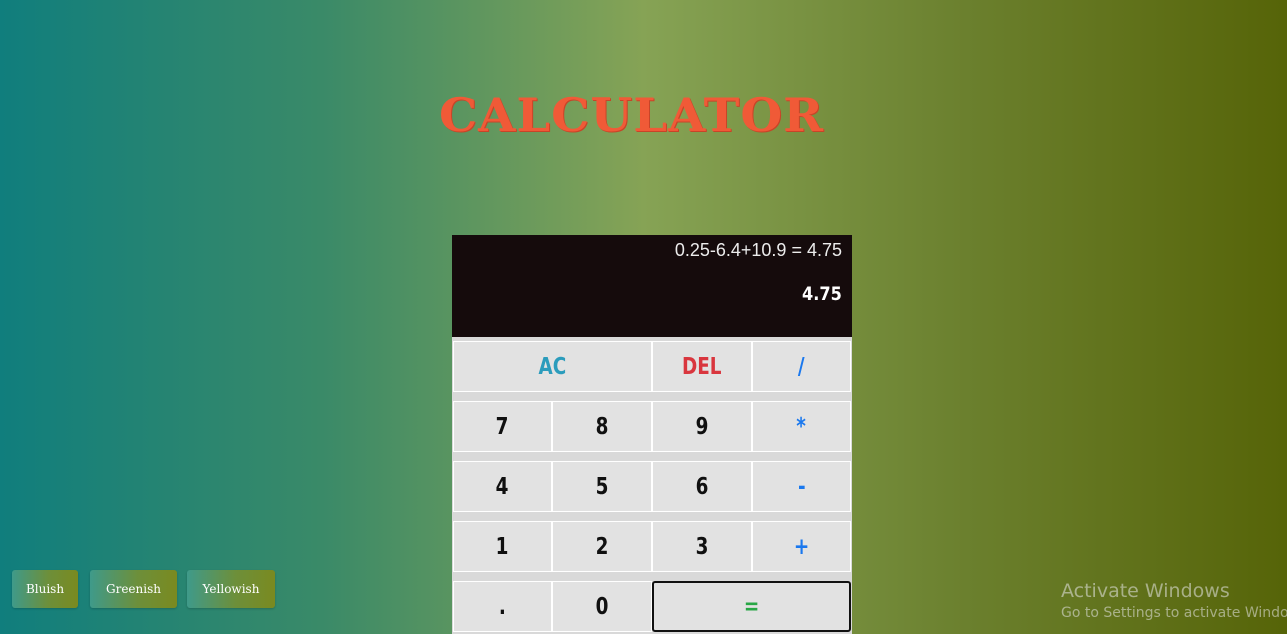  I want to click on calculator-display: 0.25-6.4+10.9 = 4.75 4.75, so click(652, 286).